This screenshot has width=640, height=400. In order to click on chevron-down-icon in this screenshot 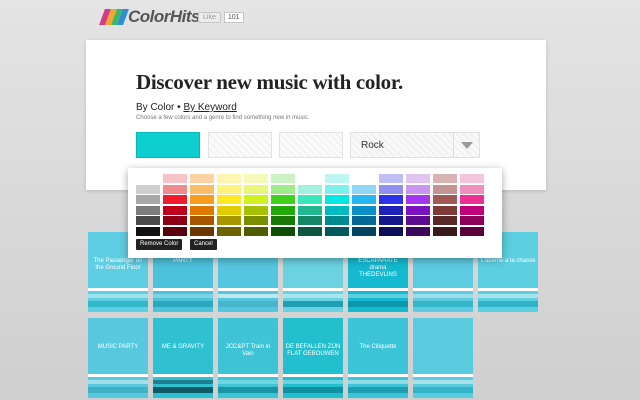, I will do `click(467, 145)`.